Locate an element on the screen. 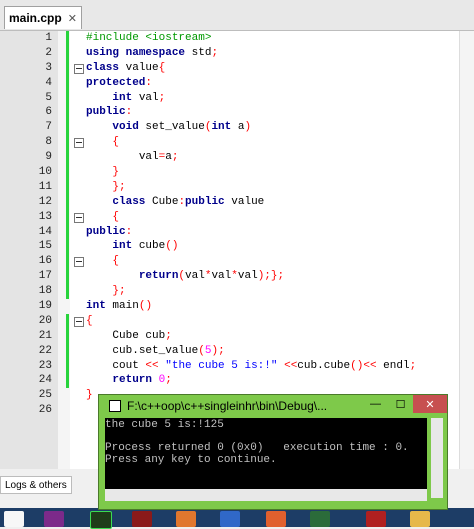 The height and width of the screenshot is (529, 474). code-text: class value{ is located at coordinates (126, 67).